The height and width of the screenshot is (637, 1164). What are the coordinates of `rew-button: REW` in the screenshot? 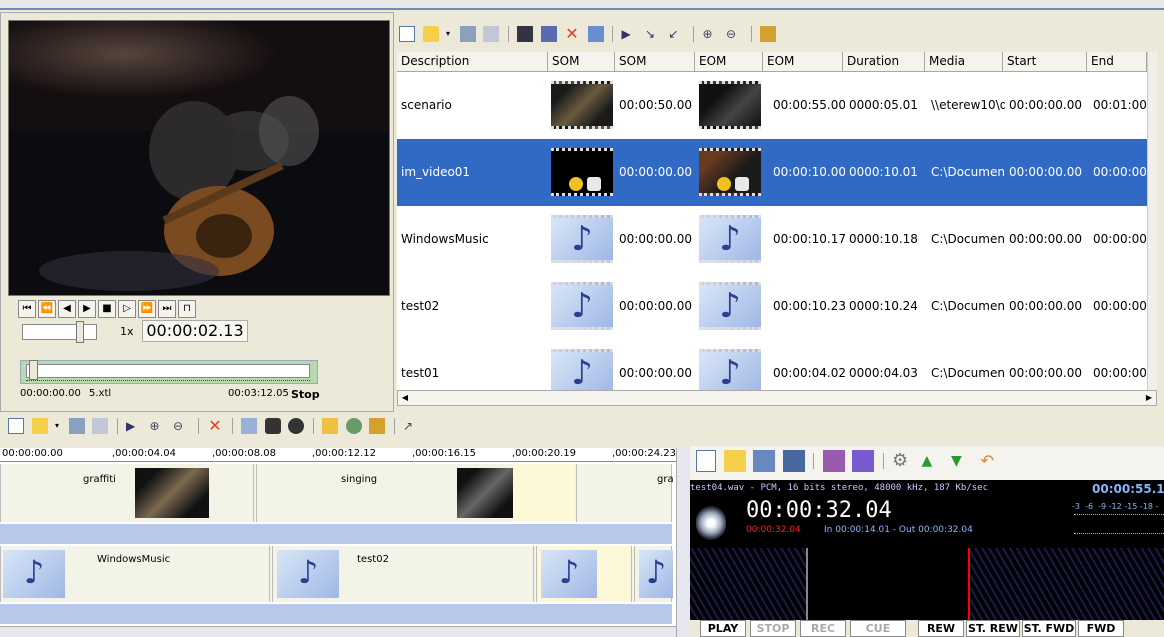 It's located at (941, 628).